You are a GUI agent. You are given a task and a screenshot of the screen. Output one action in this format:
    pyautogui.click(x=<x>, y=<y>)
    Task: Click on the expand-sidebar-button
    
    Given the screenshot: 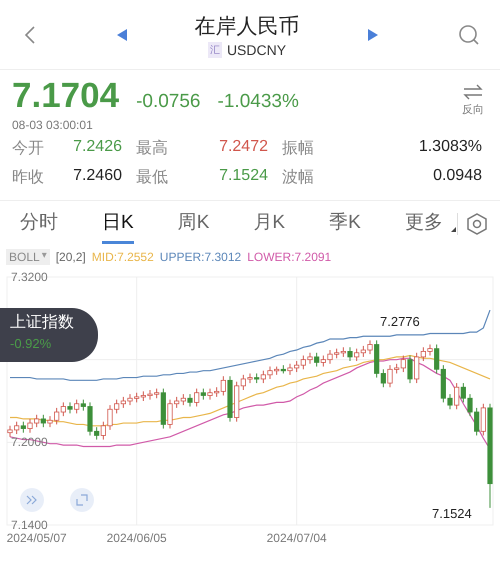 What is the action you would take?
    pyautogui.click(x=32, y=500)
    